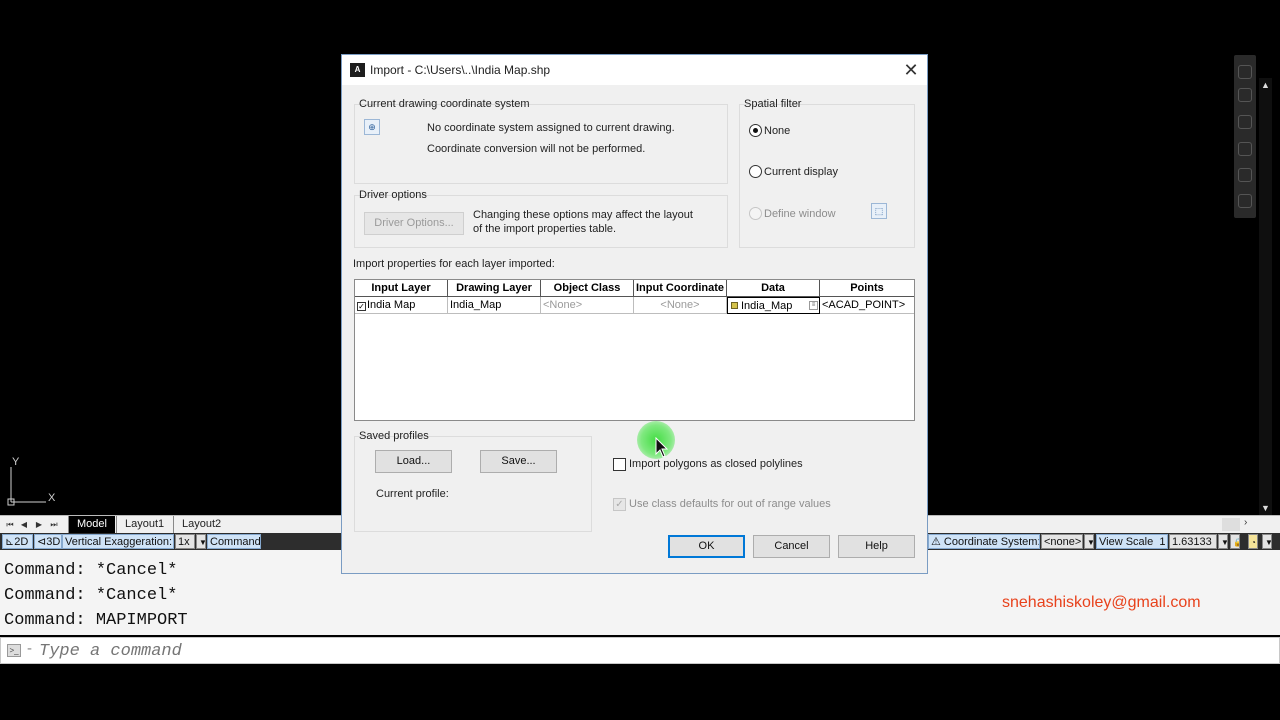 This screenshot has width=1280, height=720. What do you see at coordinates (1253, 541) in the screenshot?
I see `annotation-icon: ◔` at bounding box center [1253, 541].